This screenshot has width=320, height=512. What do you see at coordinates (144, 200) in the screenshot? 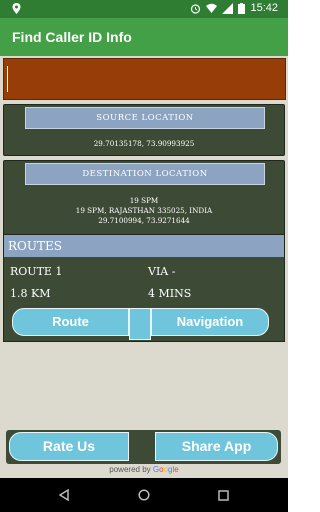
I see `destination-name: 19 SPM` at bounding box center [144, 200].